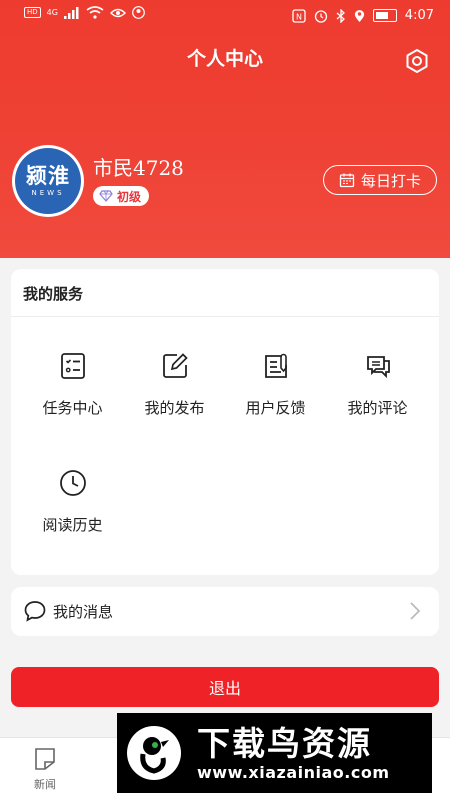 Image resolution: width=450 pixels, height=801 pixels. I want to click on battery-fill, so click(381, 15).